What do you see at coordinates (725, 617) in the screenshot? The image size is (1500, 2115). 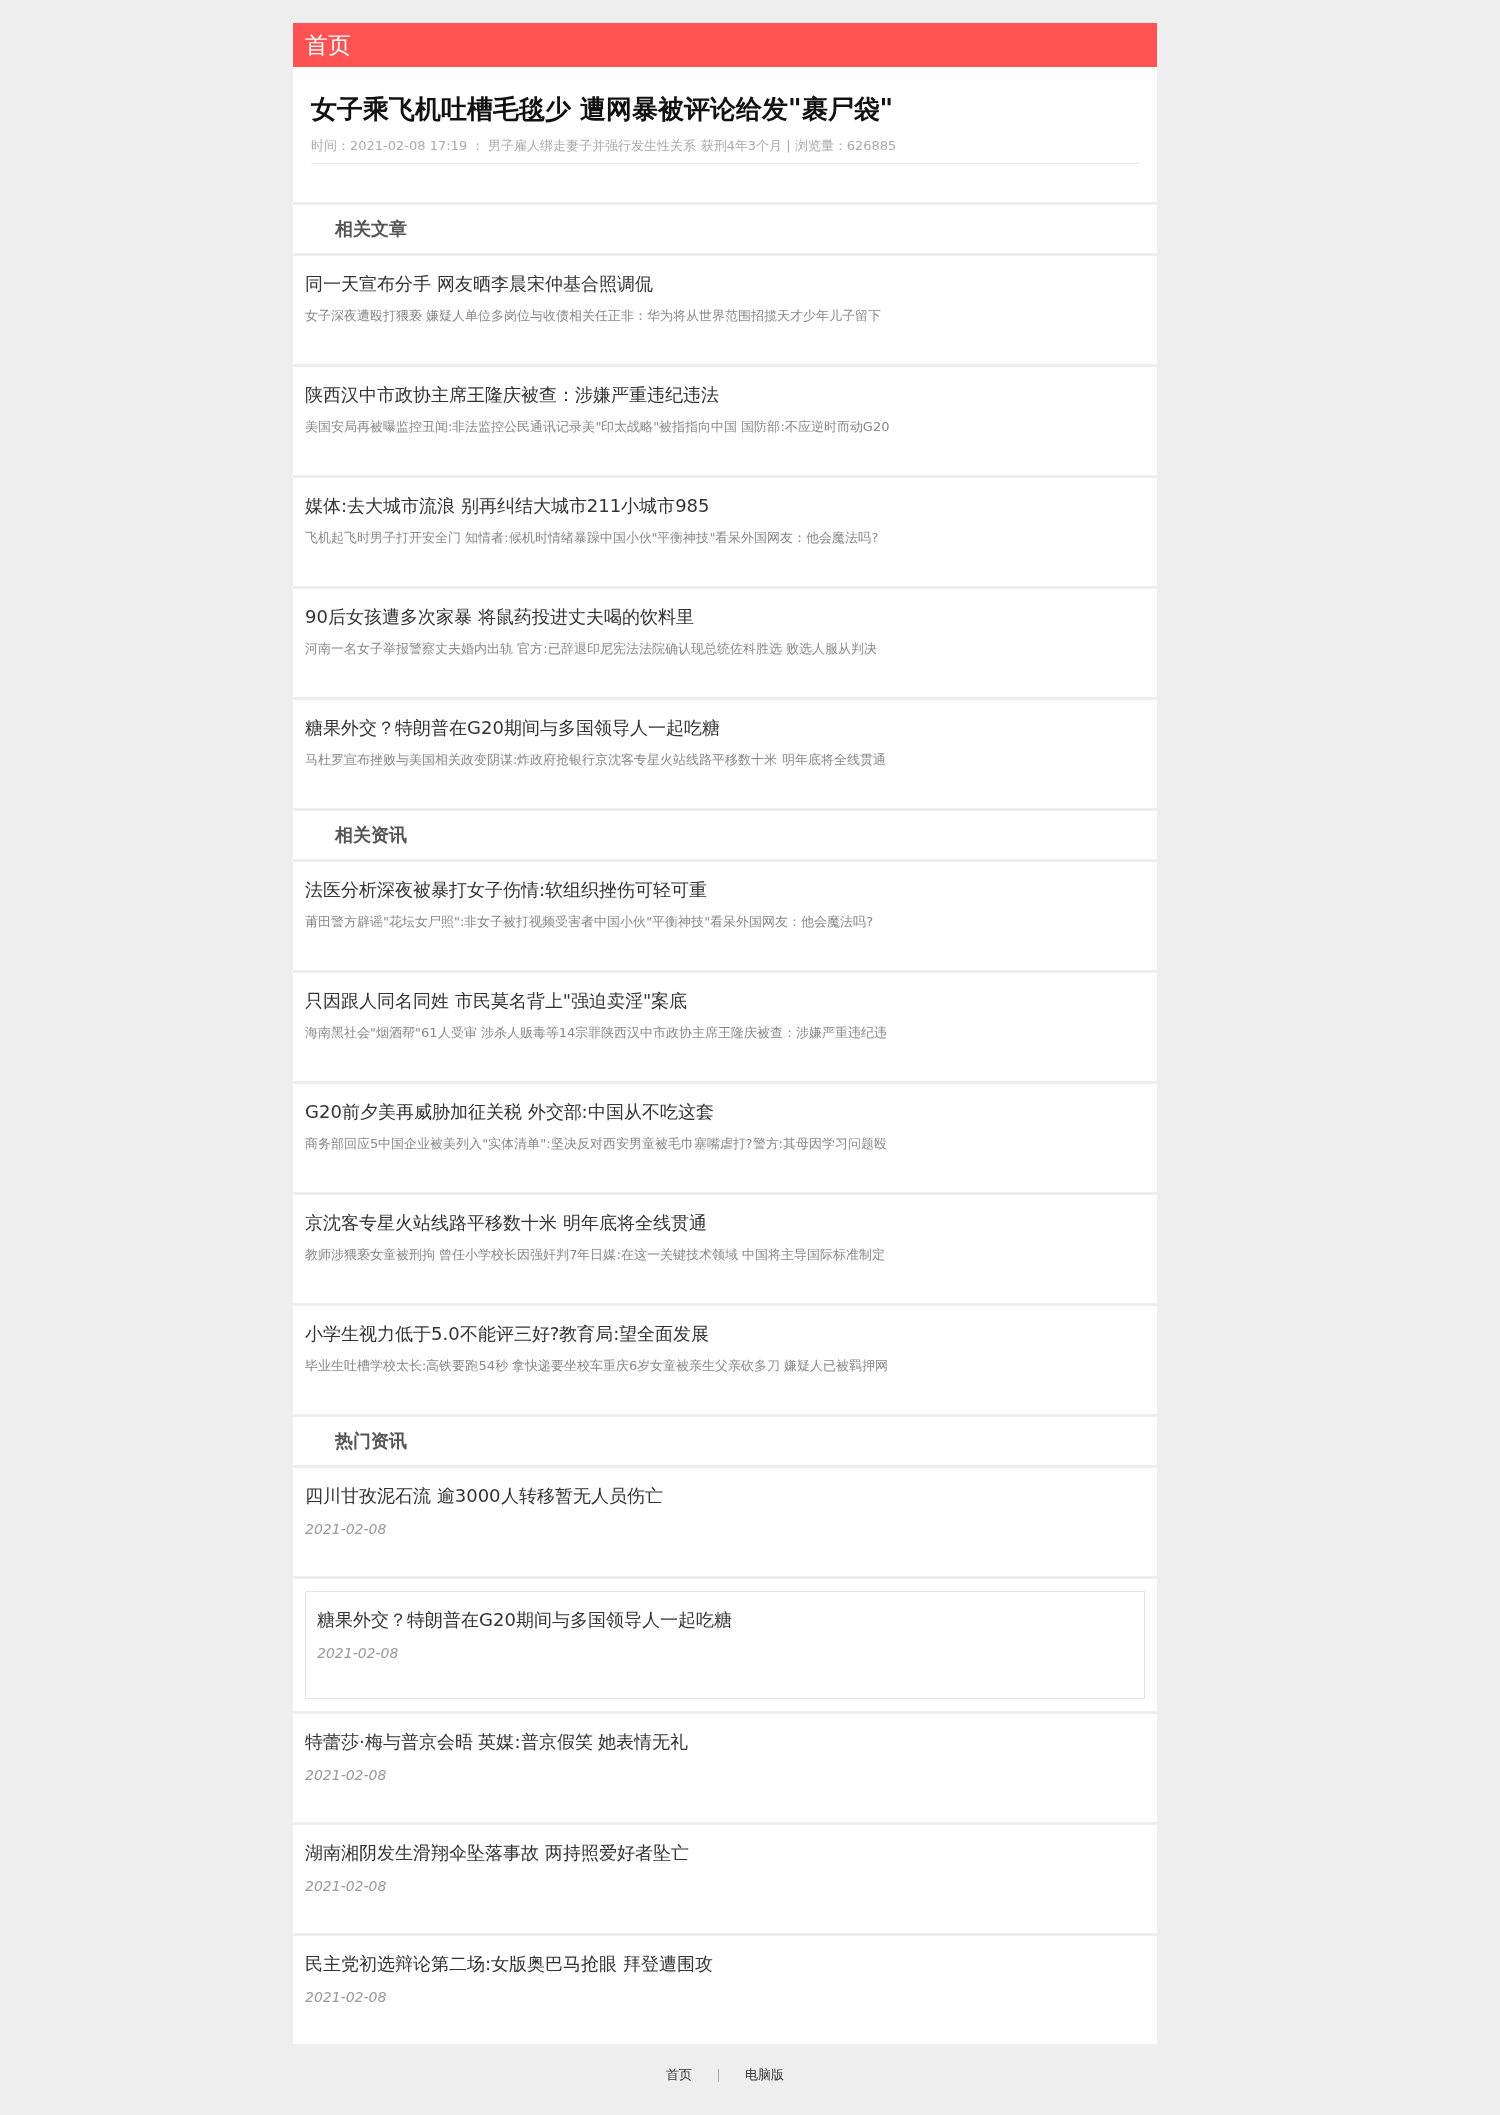 I see `headline-link: 90后女孩遭多次家暴 将鼠药投进丈夫喝的饮料里` at bounding box center [725, 617].